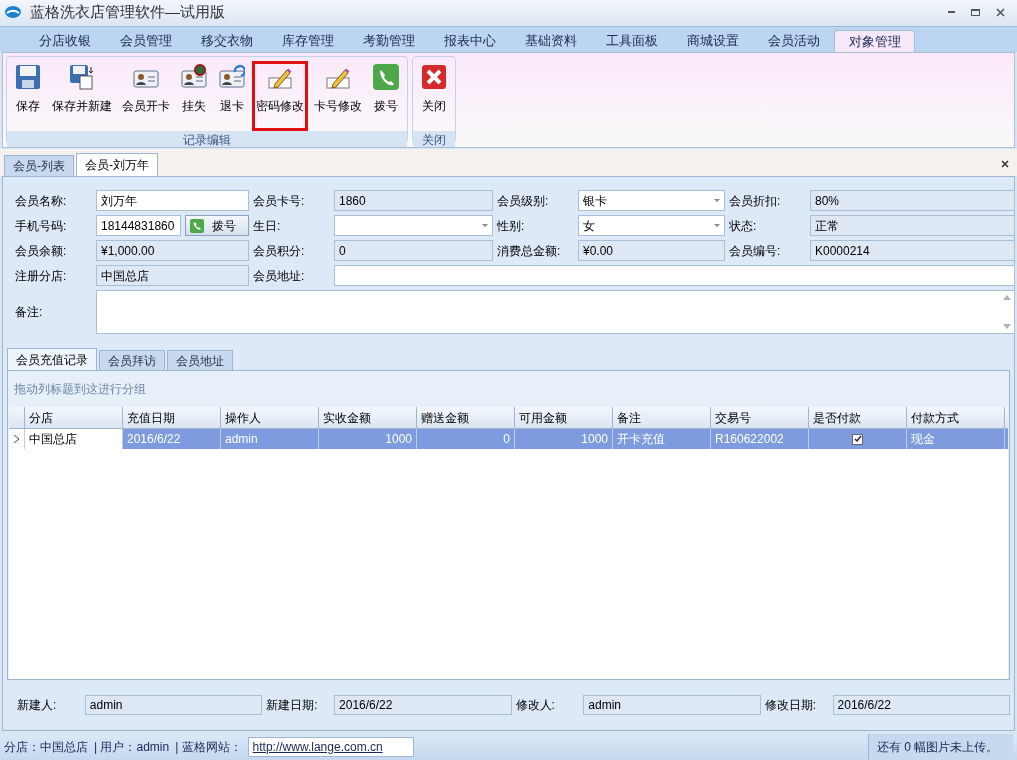 The height and width of the screenshot is (760, 1017). I want to click on floppy-disk-icon, so click(82, 77).